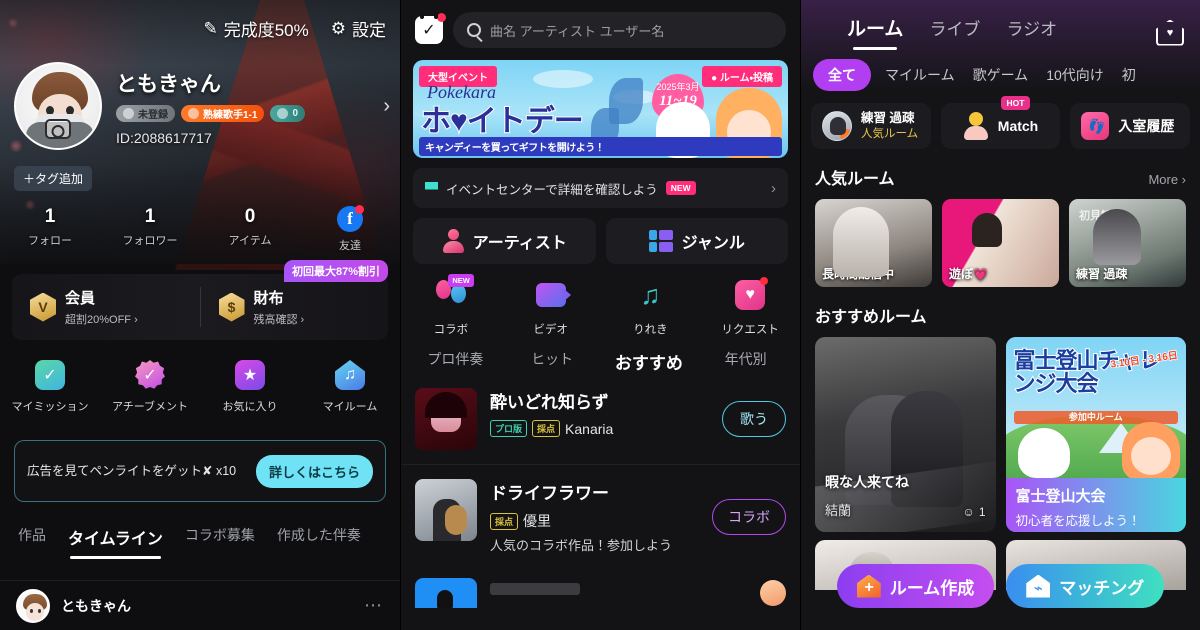 The image size is (1200, 630). What do you see at coordinates (314, 471) in the screenshot?
I see `ad-cta-button: 詳しくはこちら` at bounding box center [314, 471].